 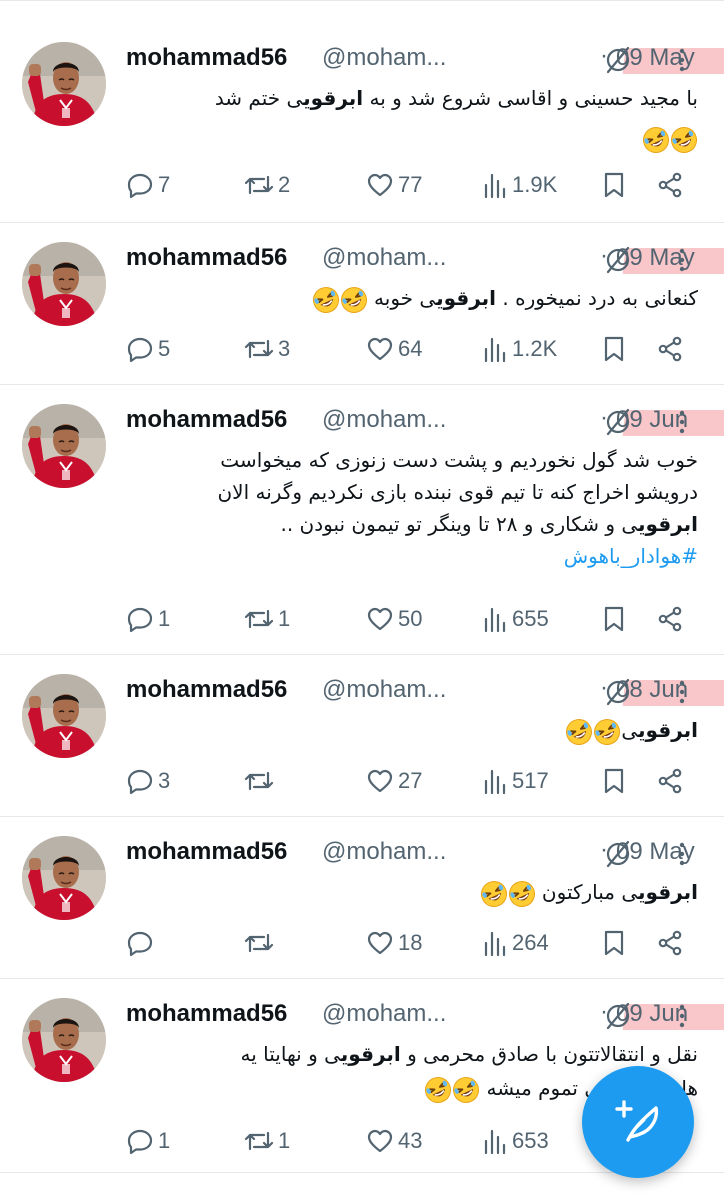 What do you see at coordinates (267, 349) in the screenshot?
I see `repost-button: 3` at bounding box center [267, 349].